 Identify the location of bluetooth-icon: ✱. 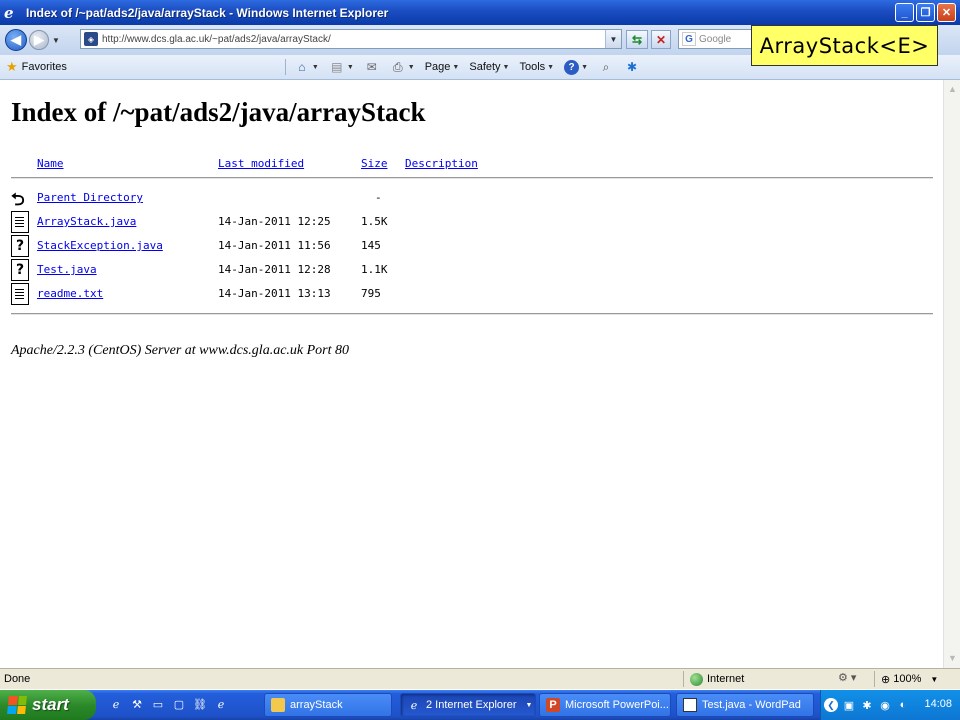
(632, 67).